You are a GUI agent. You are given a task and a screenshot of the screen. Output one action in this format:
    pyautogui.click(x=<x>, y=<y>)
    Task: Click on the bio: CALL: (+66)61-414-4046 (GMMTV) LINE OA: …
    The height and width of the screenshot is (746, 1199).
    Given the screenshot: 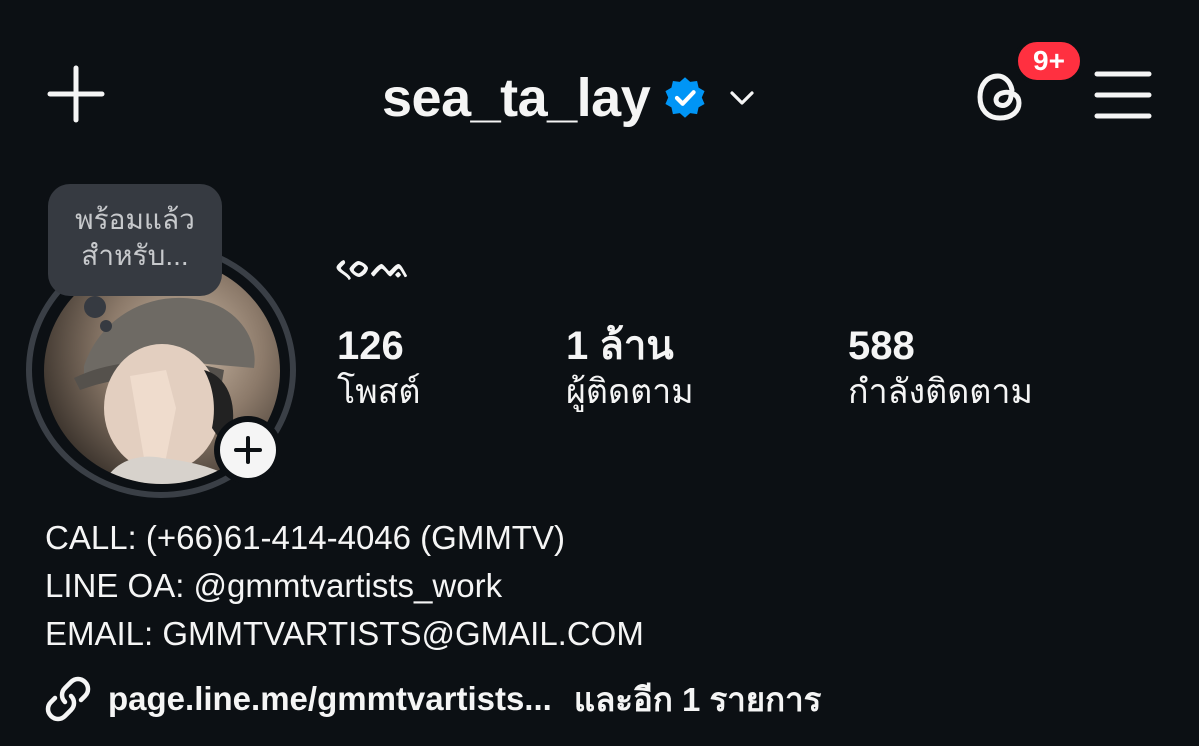 What is the action you would take?
    pyautogui.click(x=344, y=586)
    